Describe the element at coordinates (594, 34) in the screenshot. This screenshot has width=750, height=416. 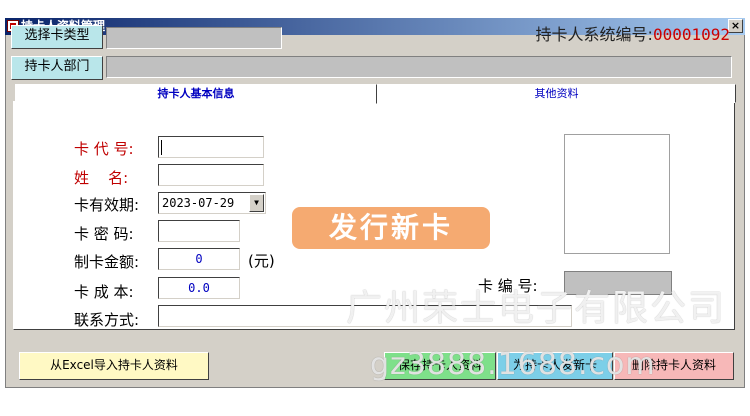
I see `system-number-label: 持卡人系统编号:` at that location.